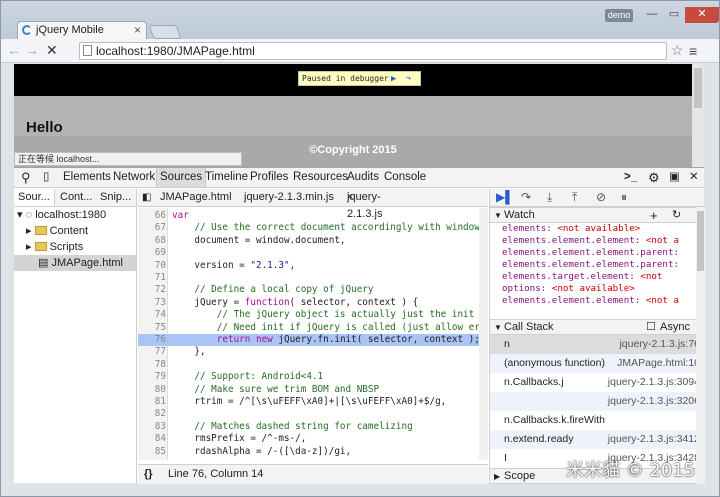  Describe the element at coordinates (693, 51) in the screenshot. I see `menu-icon: ≡` at that location.